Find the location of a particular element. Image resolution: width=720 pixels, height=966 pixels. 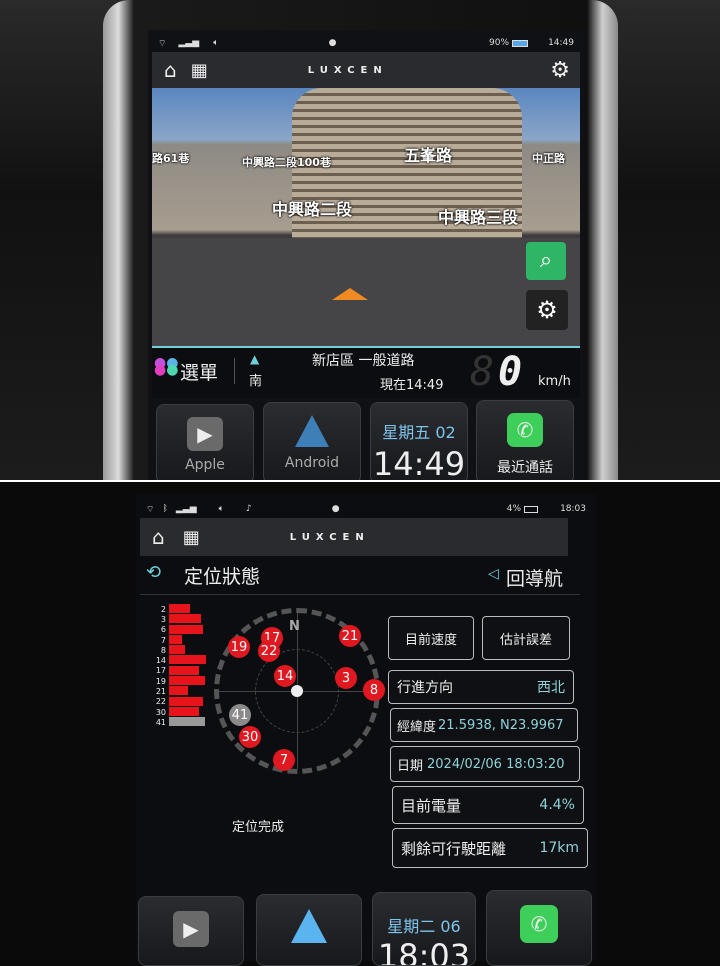

satellite-marker: 7 is located at coordinates (284, 760).